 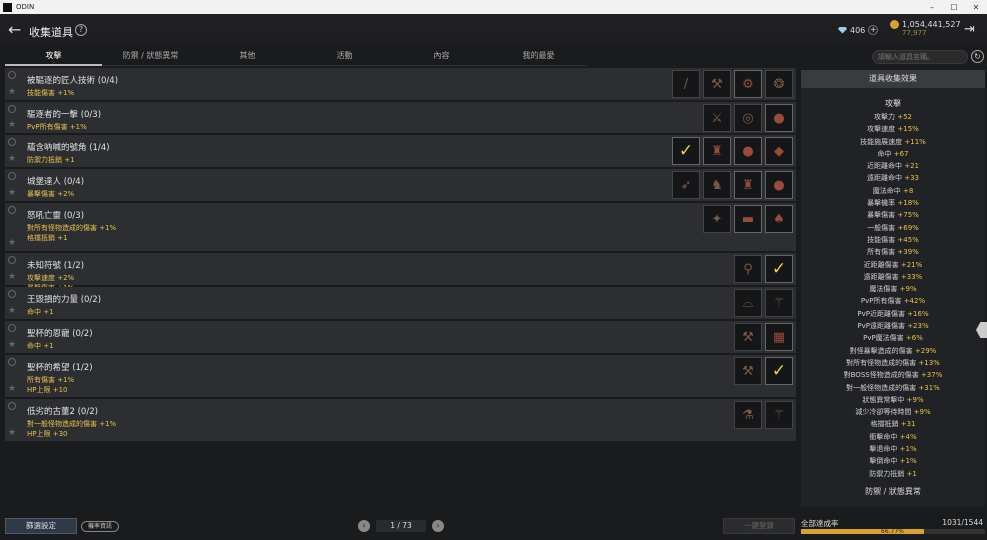 What do you see at coordinates (53, 57) in the screenshot?
I see `tab-attack: 攻擊` at bounding box center [53, 57].